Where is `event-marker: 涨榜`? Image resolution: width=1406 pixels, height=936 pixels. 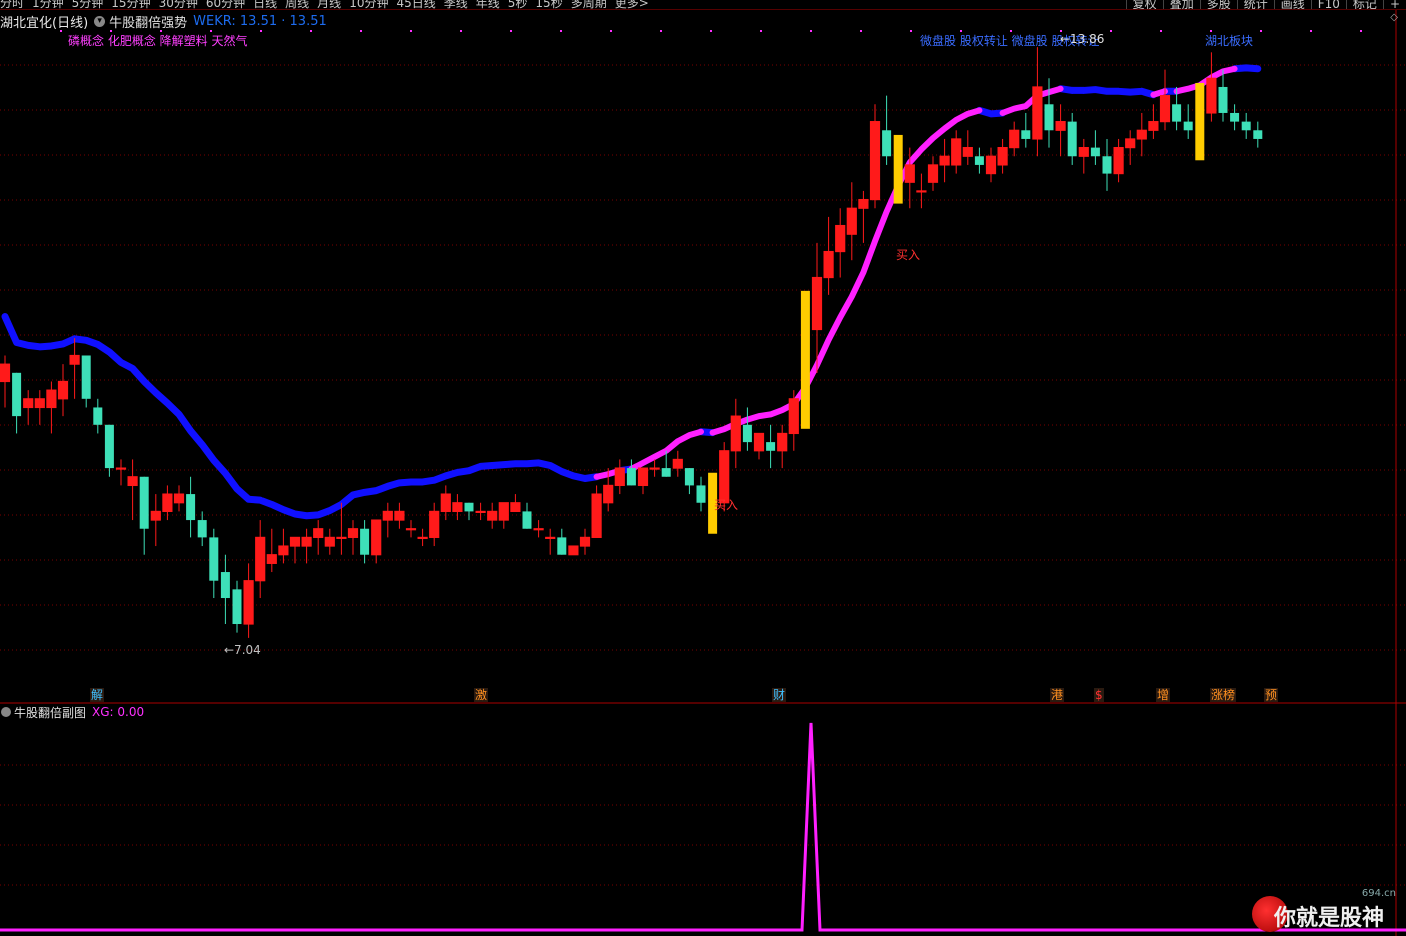 event-marker: 涨榜 is located at coordinates (1223, 695).